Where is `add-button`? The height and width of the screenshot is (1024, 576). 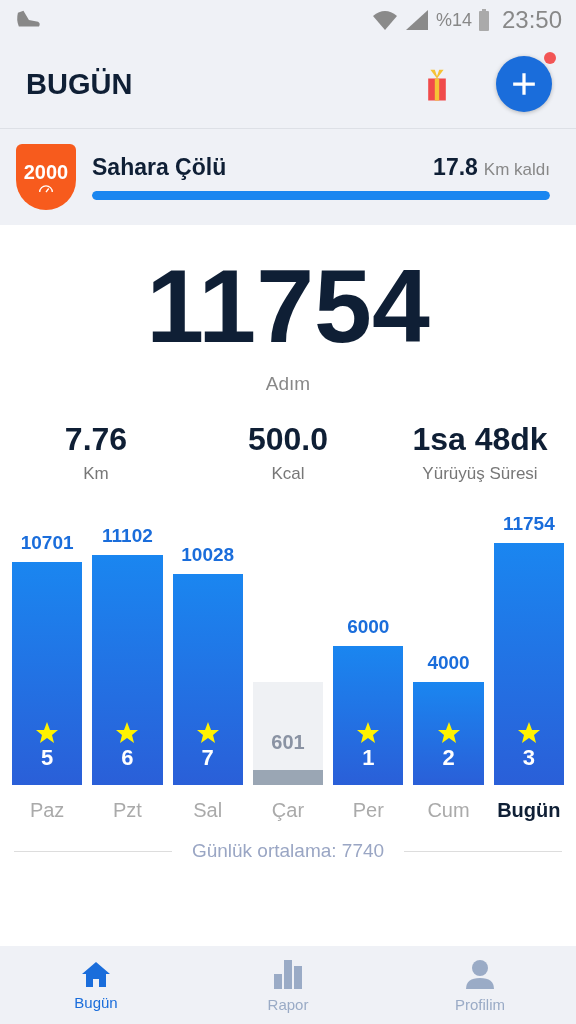 add-button is located at coordinates (524, 84).